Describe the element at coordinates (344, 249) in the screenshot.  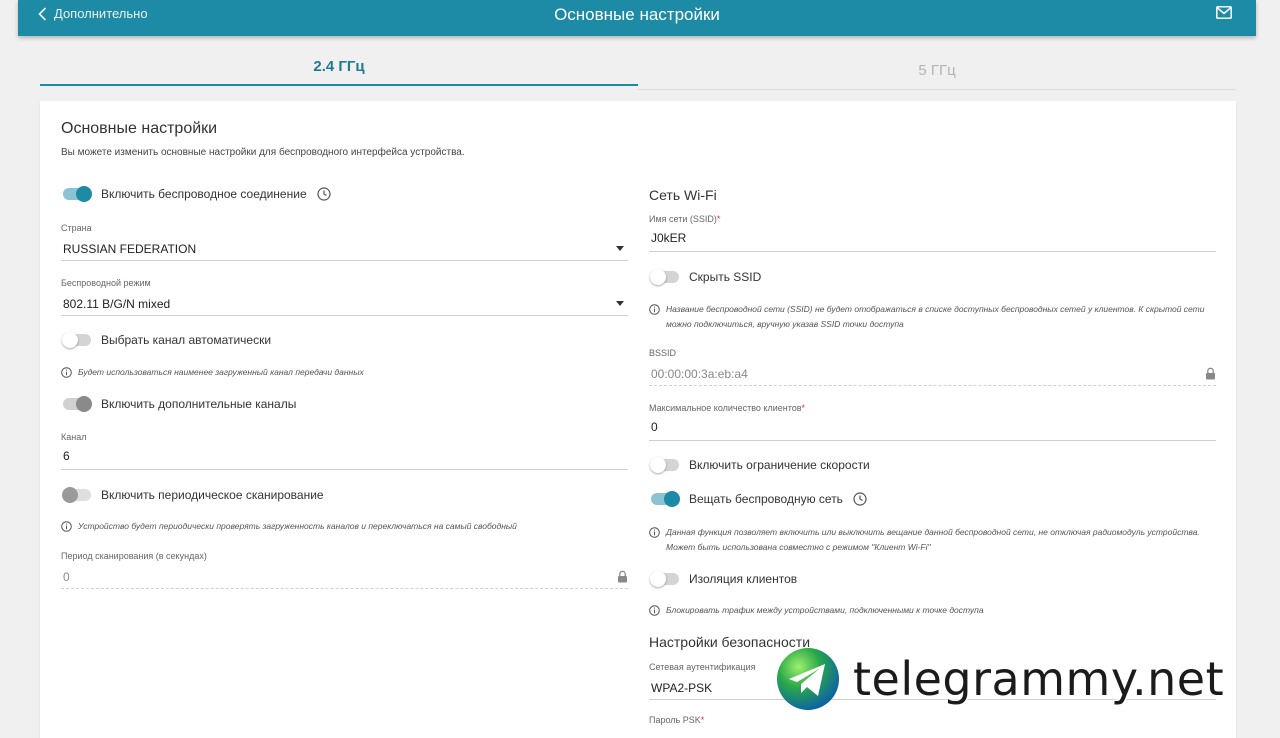
I see `country-select: RUSSIAN FEDERATION` at that location.